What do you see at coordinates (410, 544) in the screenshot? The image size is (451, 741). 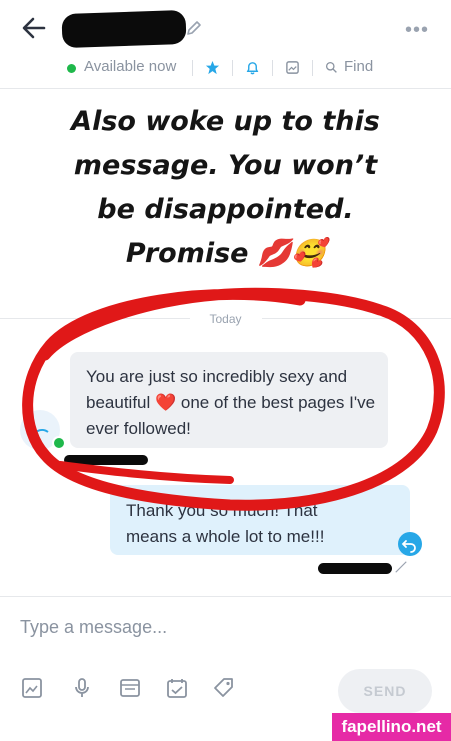 I see `reply-icon` at bounding box center [410, 544].